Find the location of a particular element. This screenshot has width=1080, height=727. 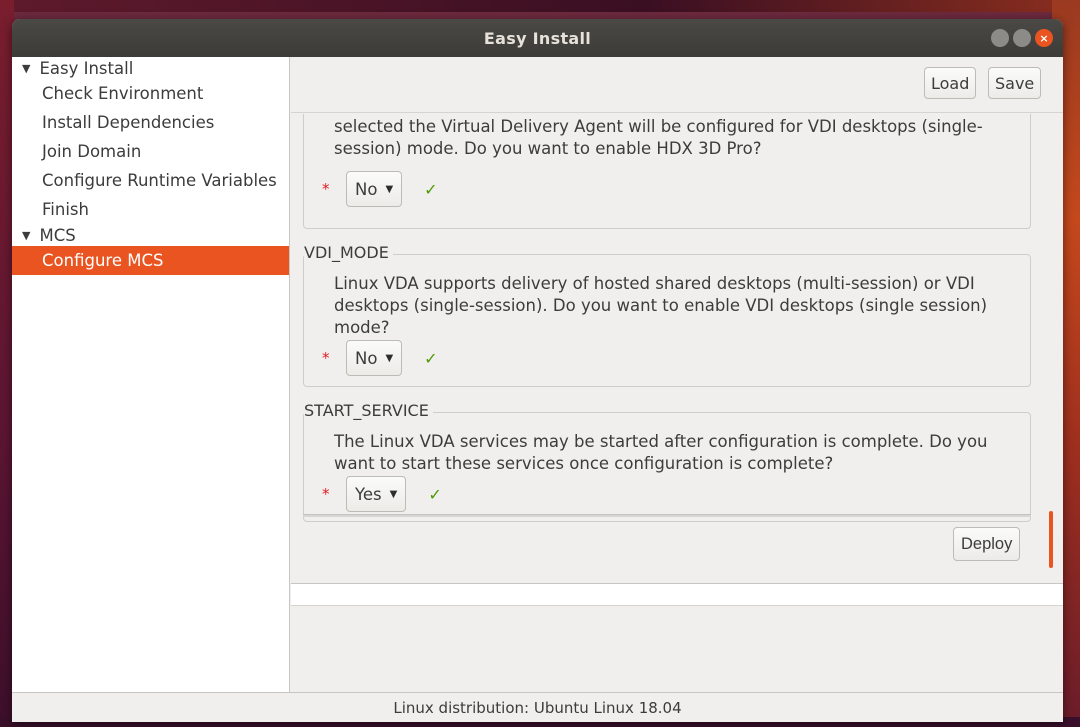

minimize-icon is located at coordinates (1000, 38).